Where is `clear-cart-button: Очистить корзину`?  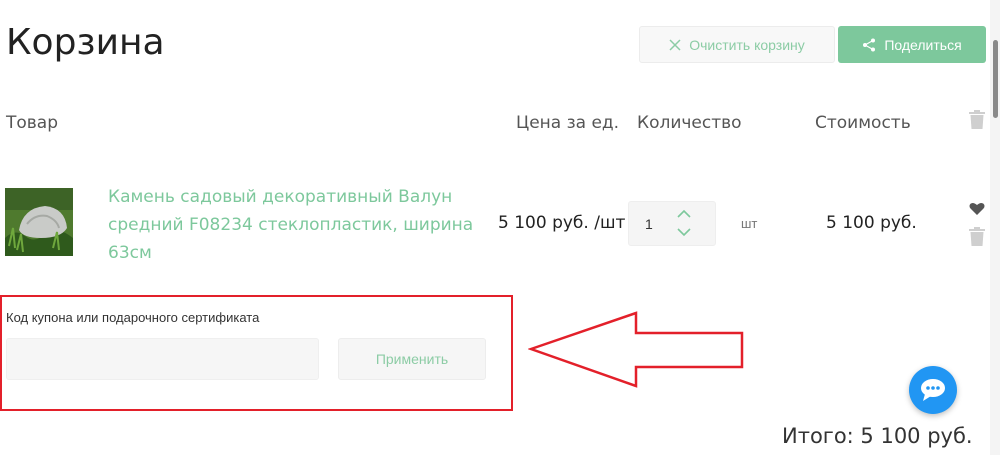 clear-cart-button: Очистить корзину is located at coordinates (737, 44).